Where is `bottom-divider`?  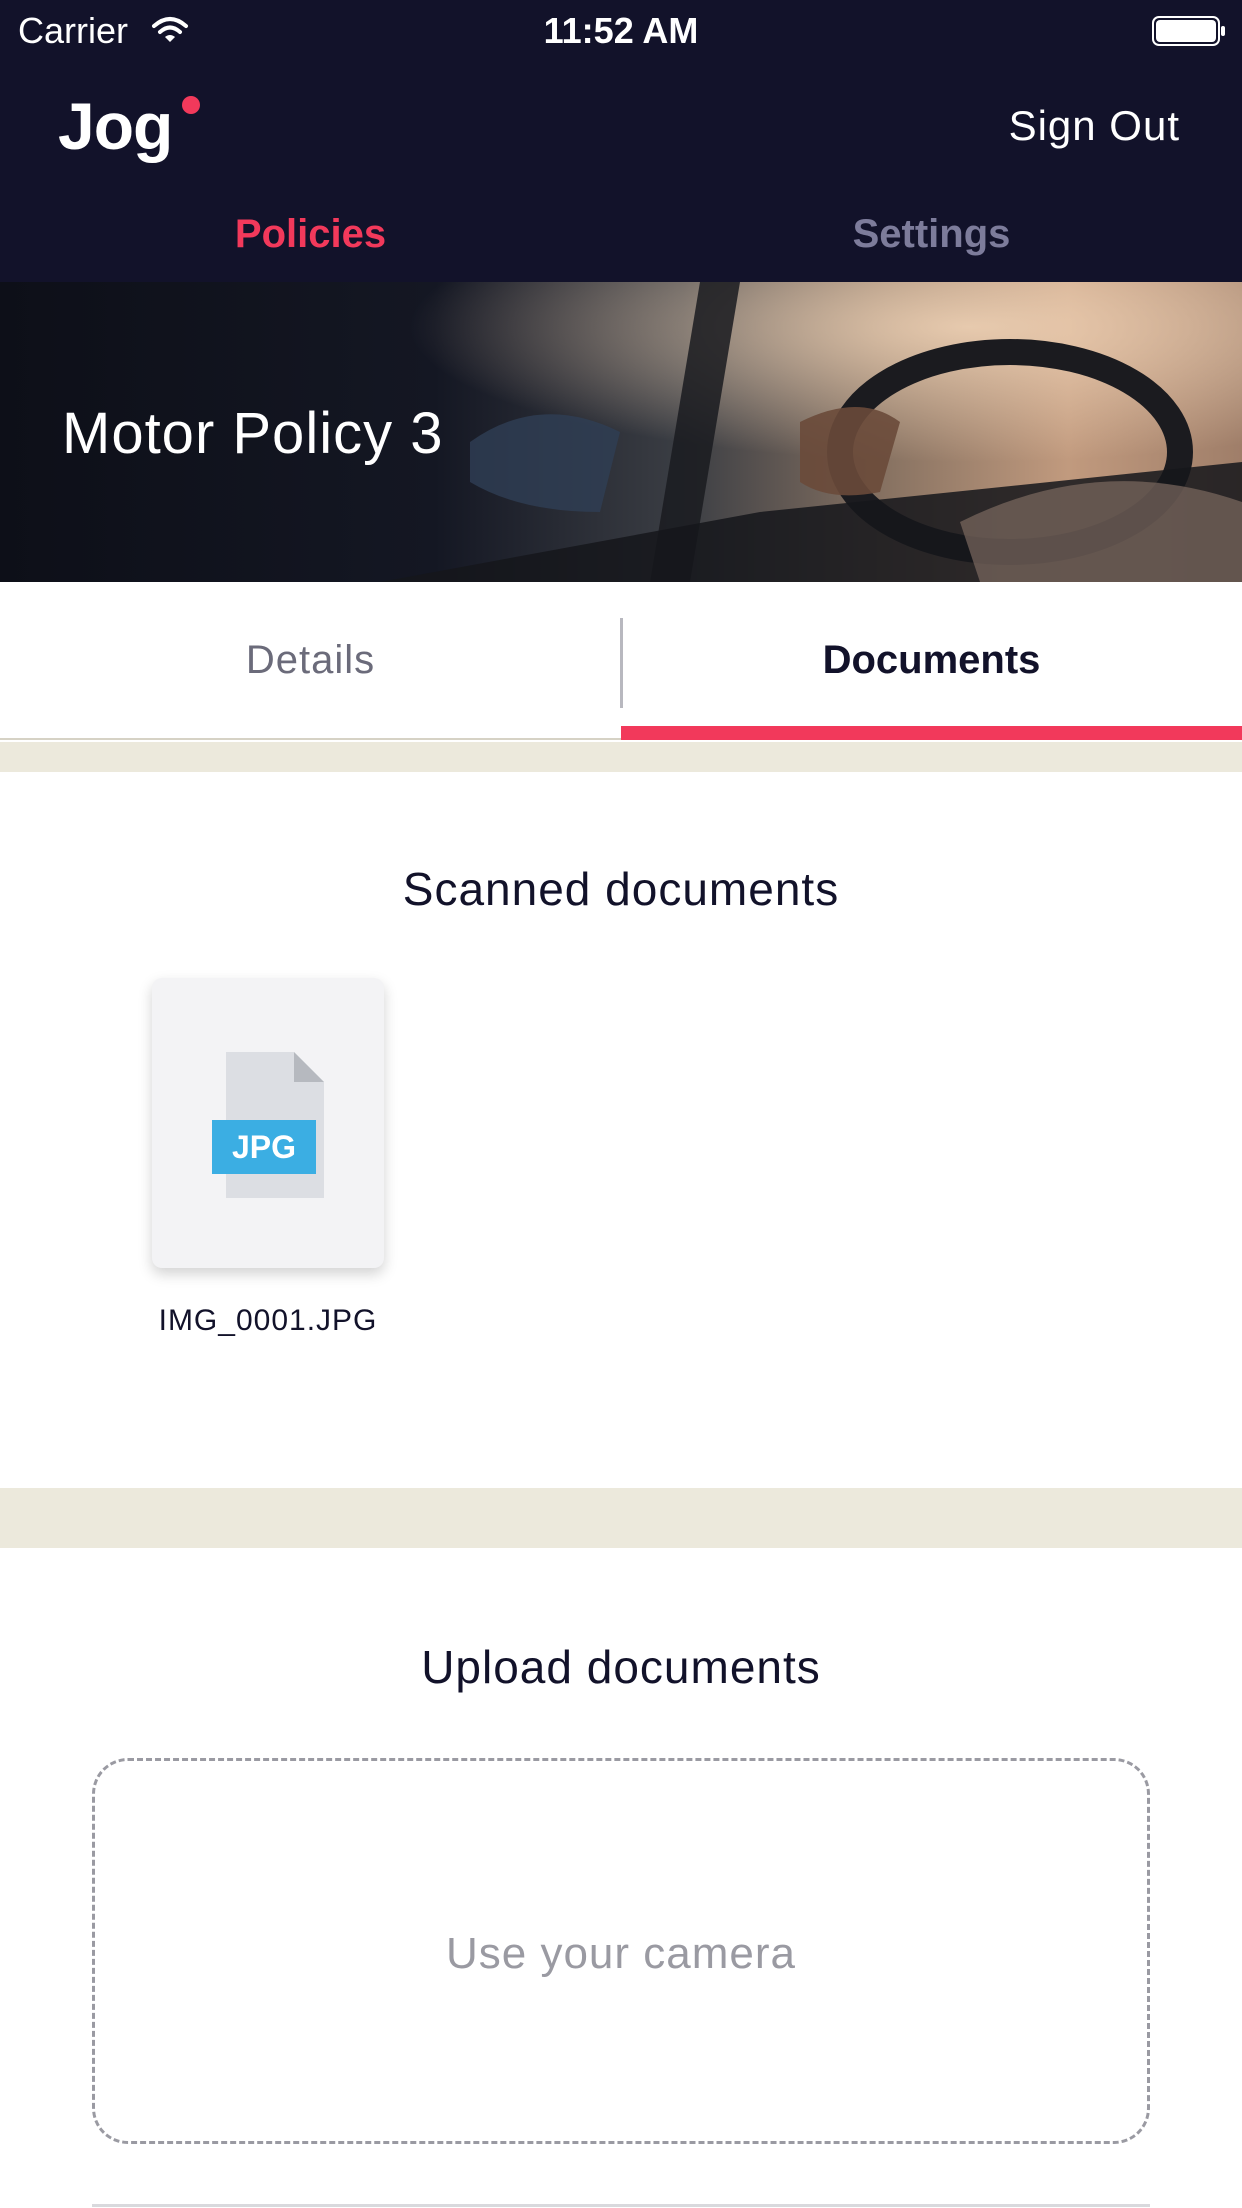
bottom-divider is located at coordinates (621, 2205).